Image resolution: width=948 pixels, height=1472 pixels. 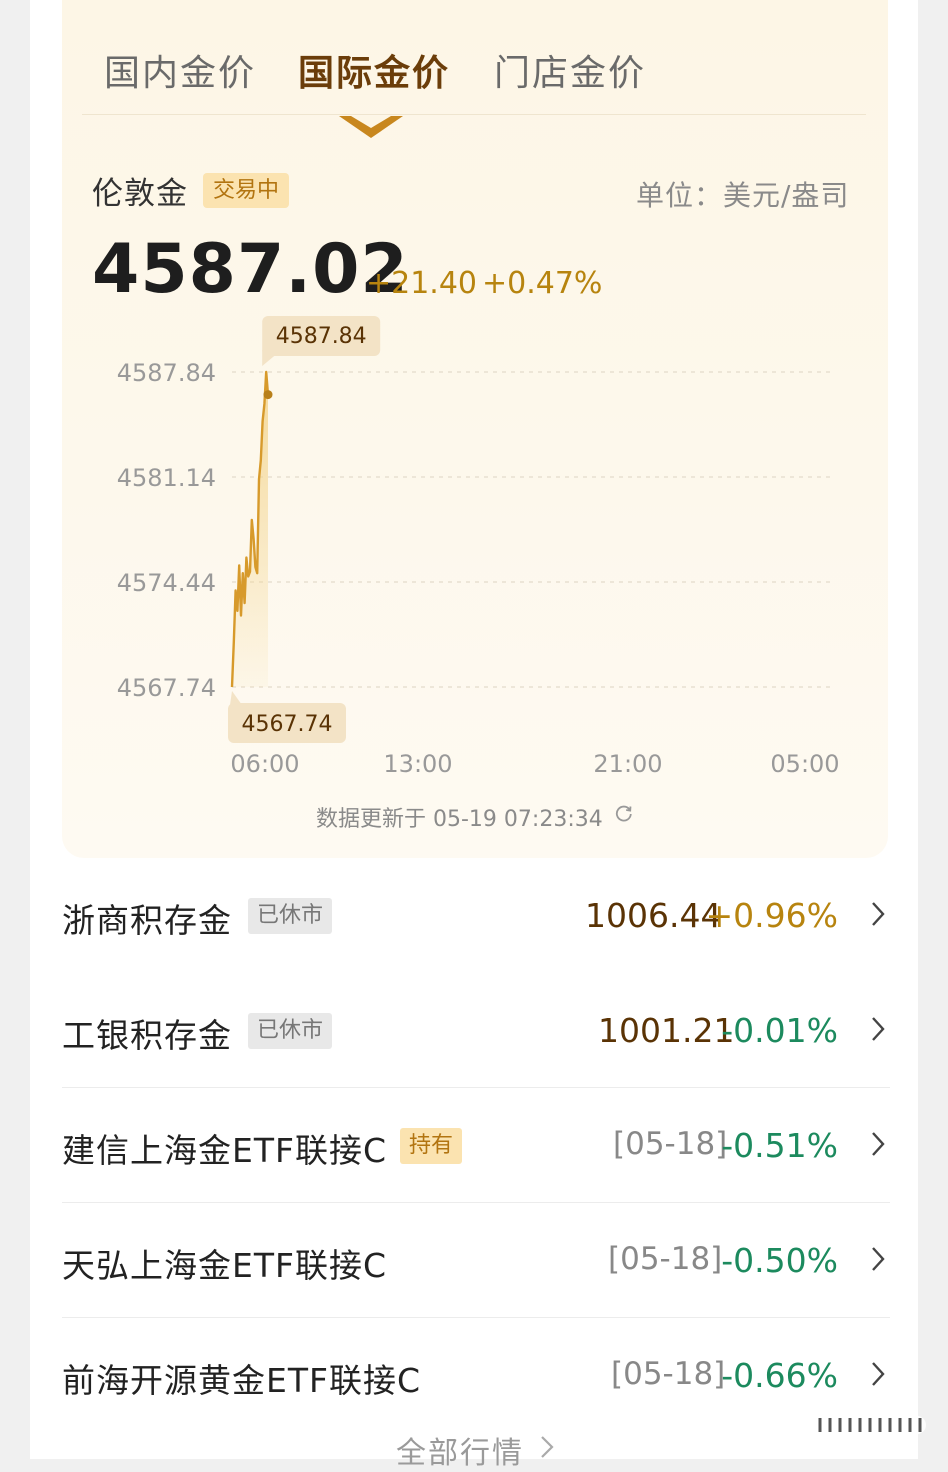 I want to click on product-name: 前海开源黄金ETF联接C, so click(x=242, y=1380).